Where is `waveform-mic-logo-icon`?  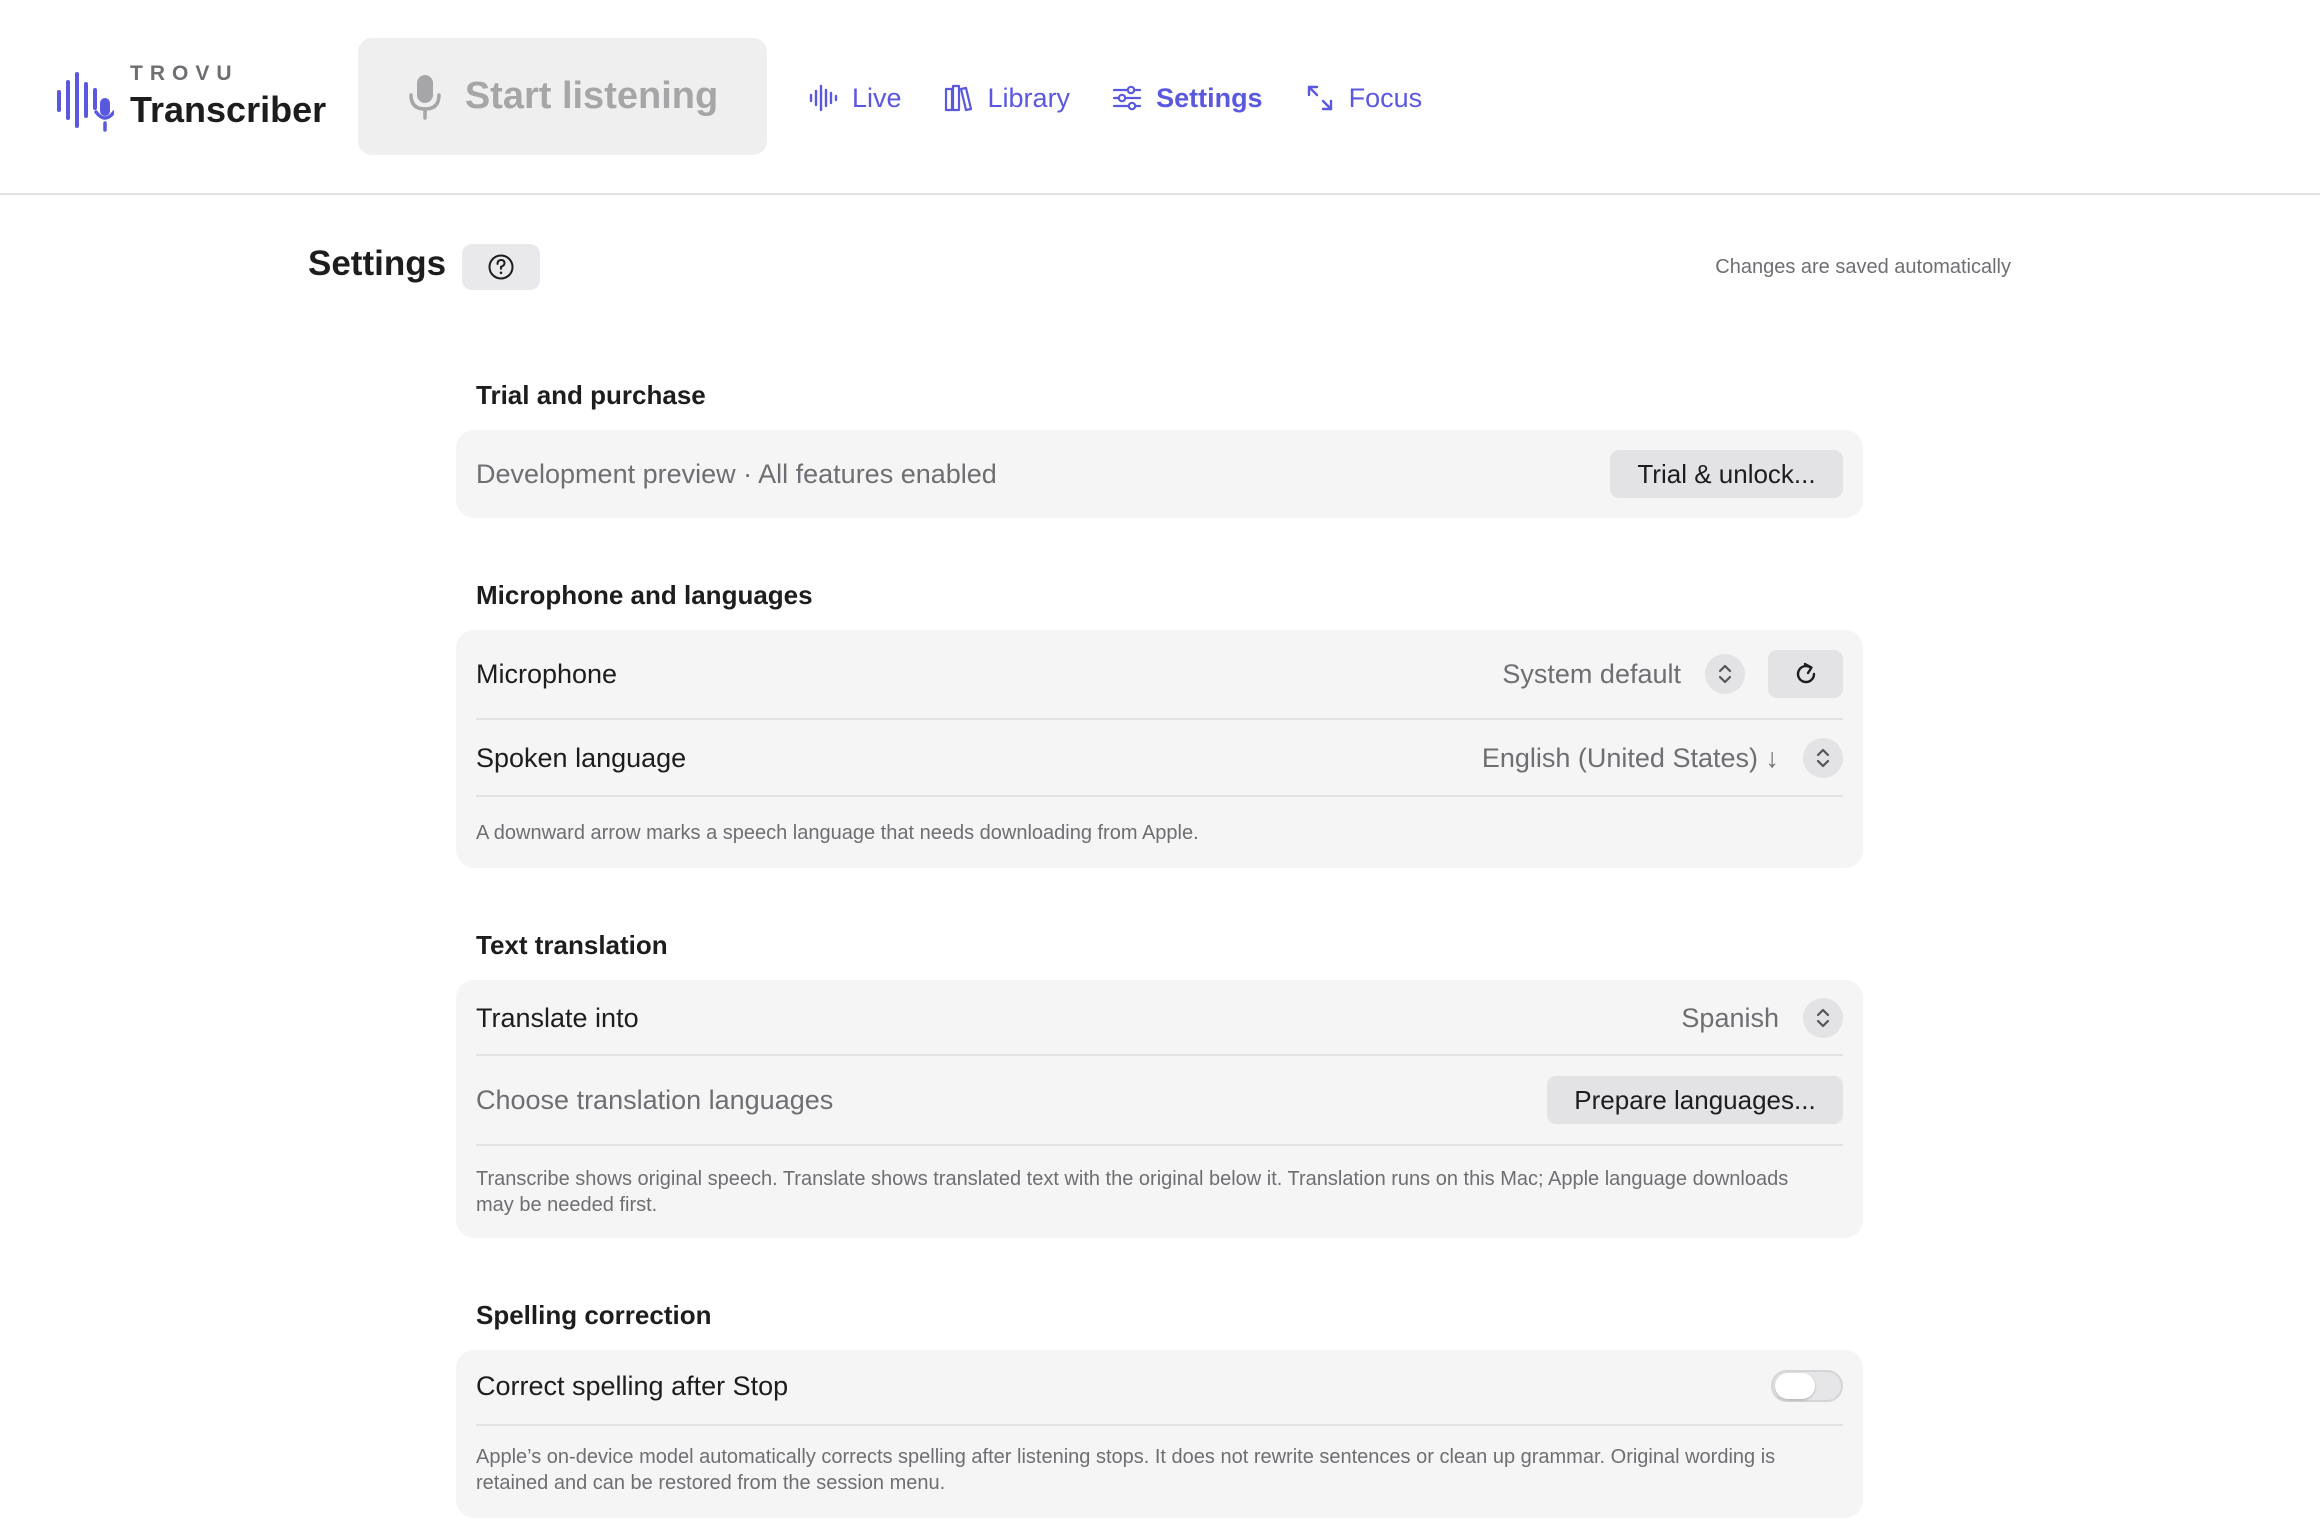
waveform-mic-logo-icon is located at coordinates (85, 102).